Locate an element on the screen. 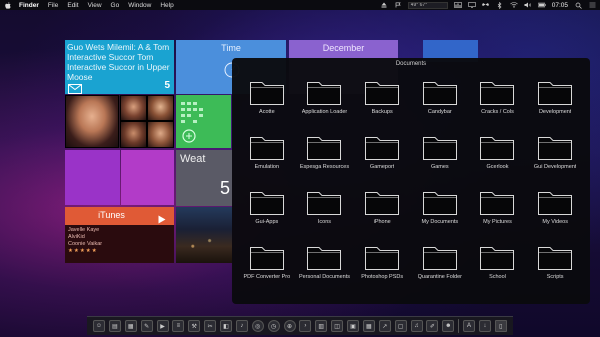  calendar-icon: ▦ is located at coordinates (130, 326).